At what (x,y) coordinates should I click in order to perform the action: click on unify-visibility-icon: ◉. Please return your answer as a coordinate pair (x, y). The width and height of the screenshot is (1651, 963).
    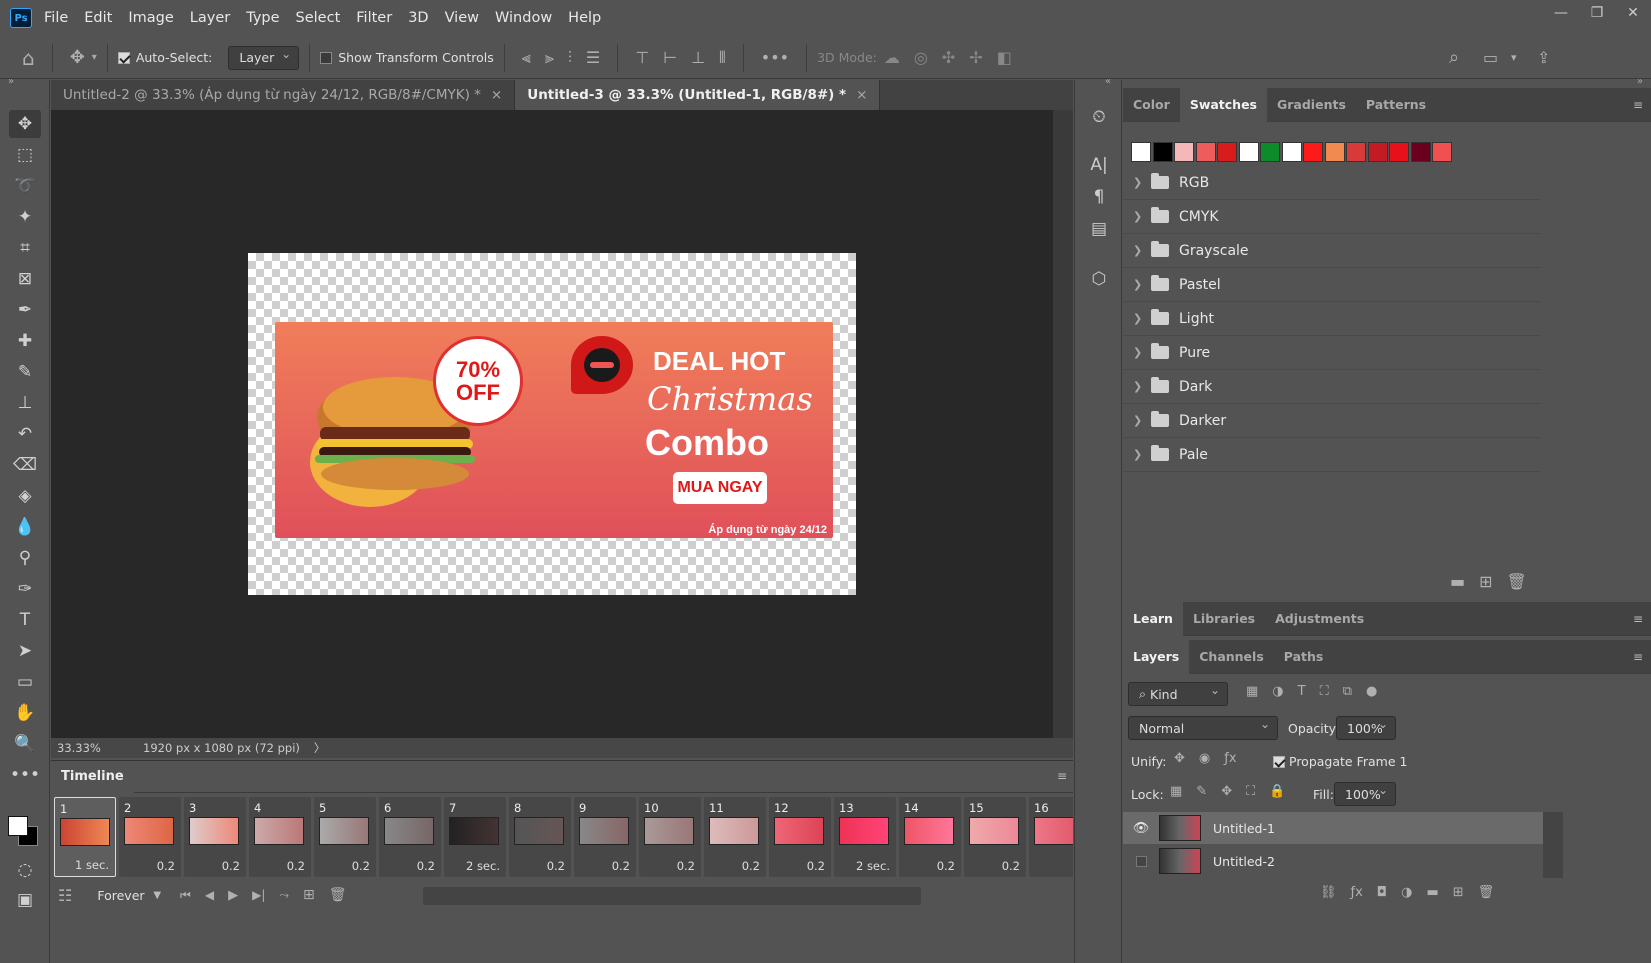
    Looking at the image, I should click on (1204, 758).